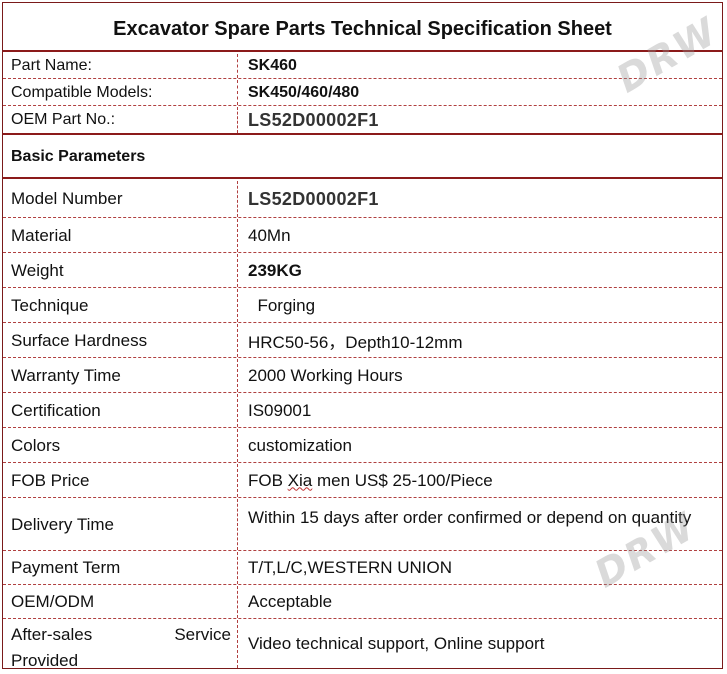  What do you see at coordinates (280, 410) in the screenshot?
I see `param-value: IS09001` at bounding box center [280, 410].